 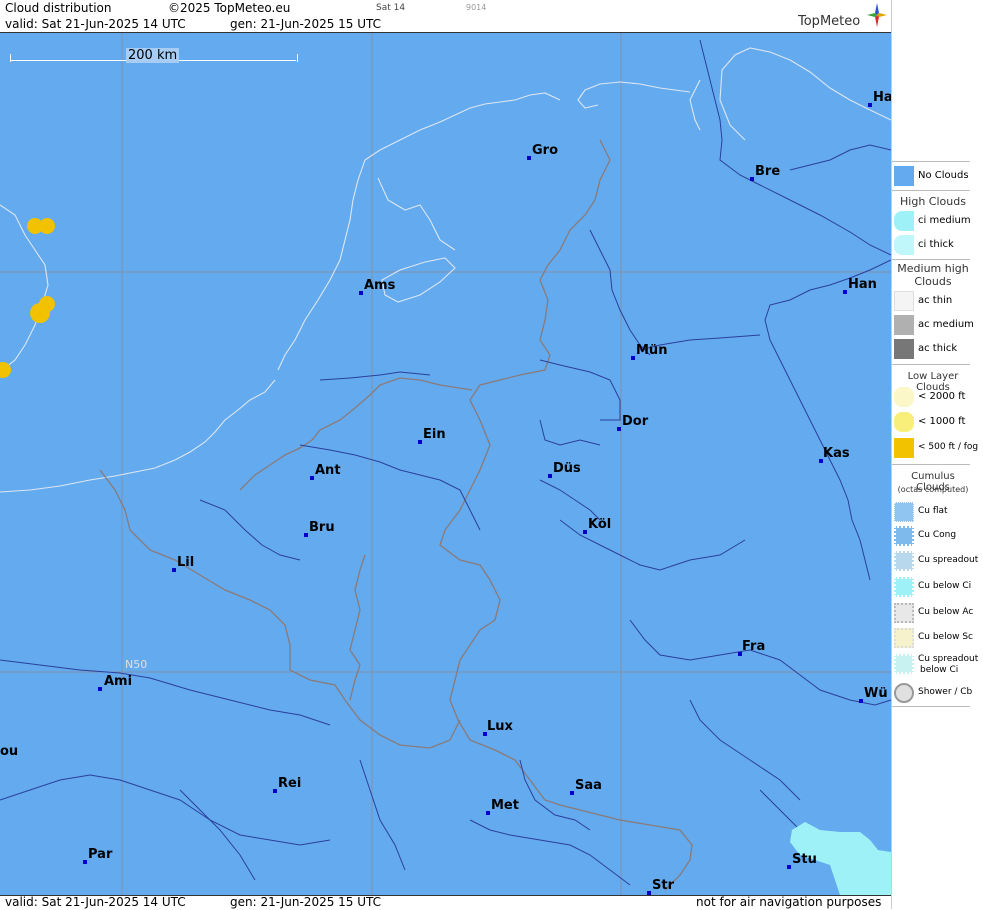 What do you see at coordinates (545, 150) in the screenshot?
I see `city-label: Gro` at bounding box center [545, 150].